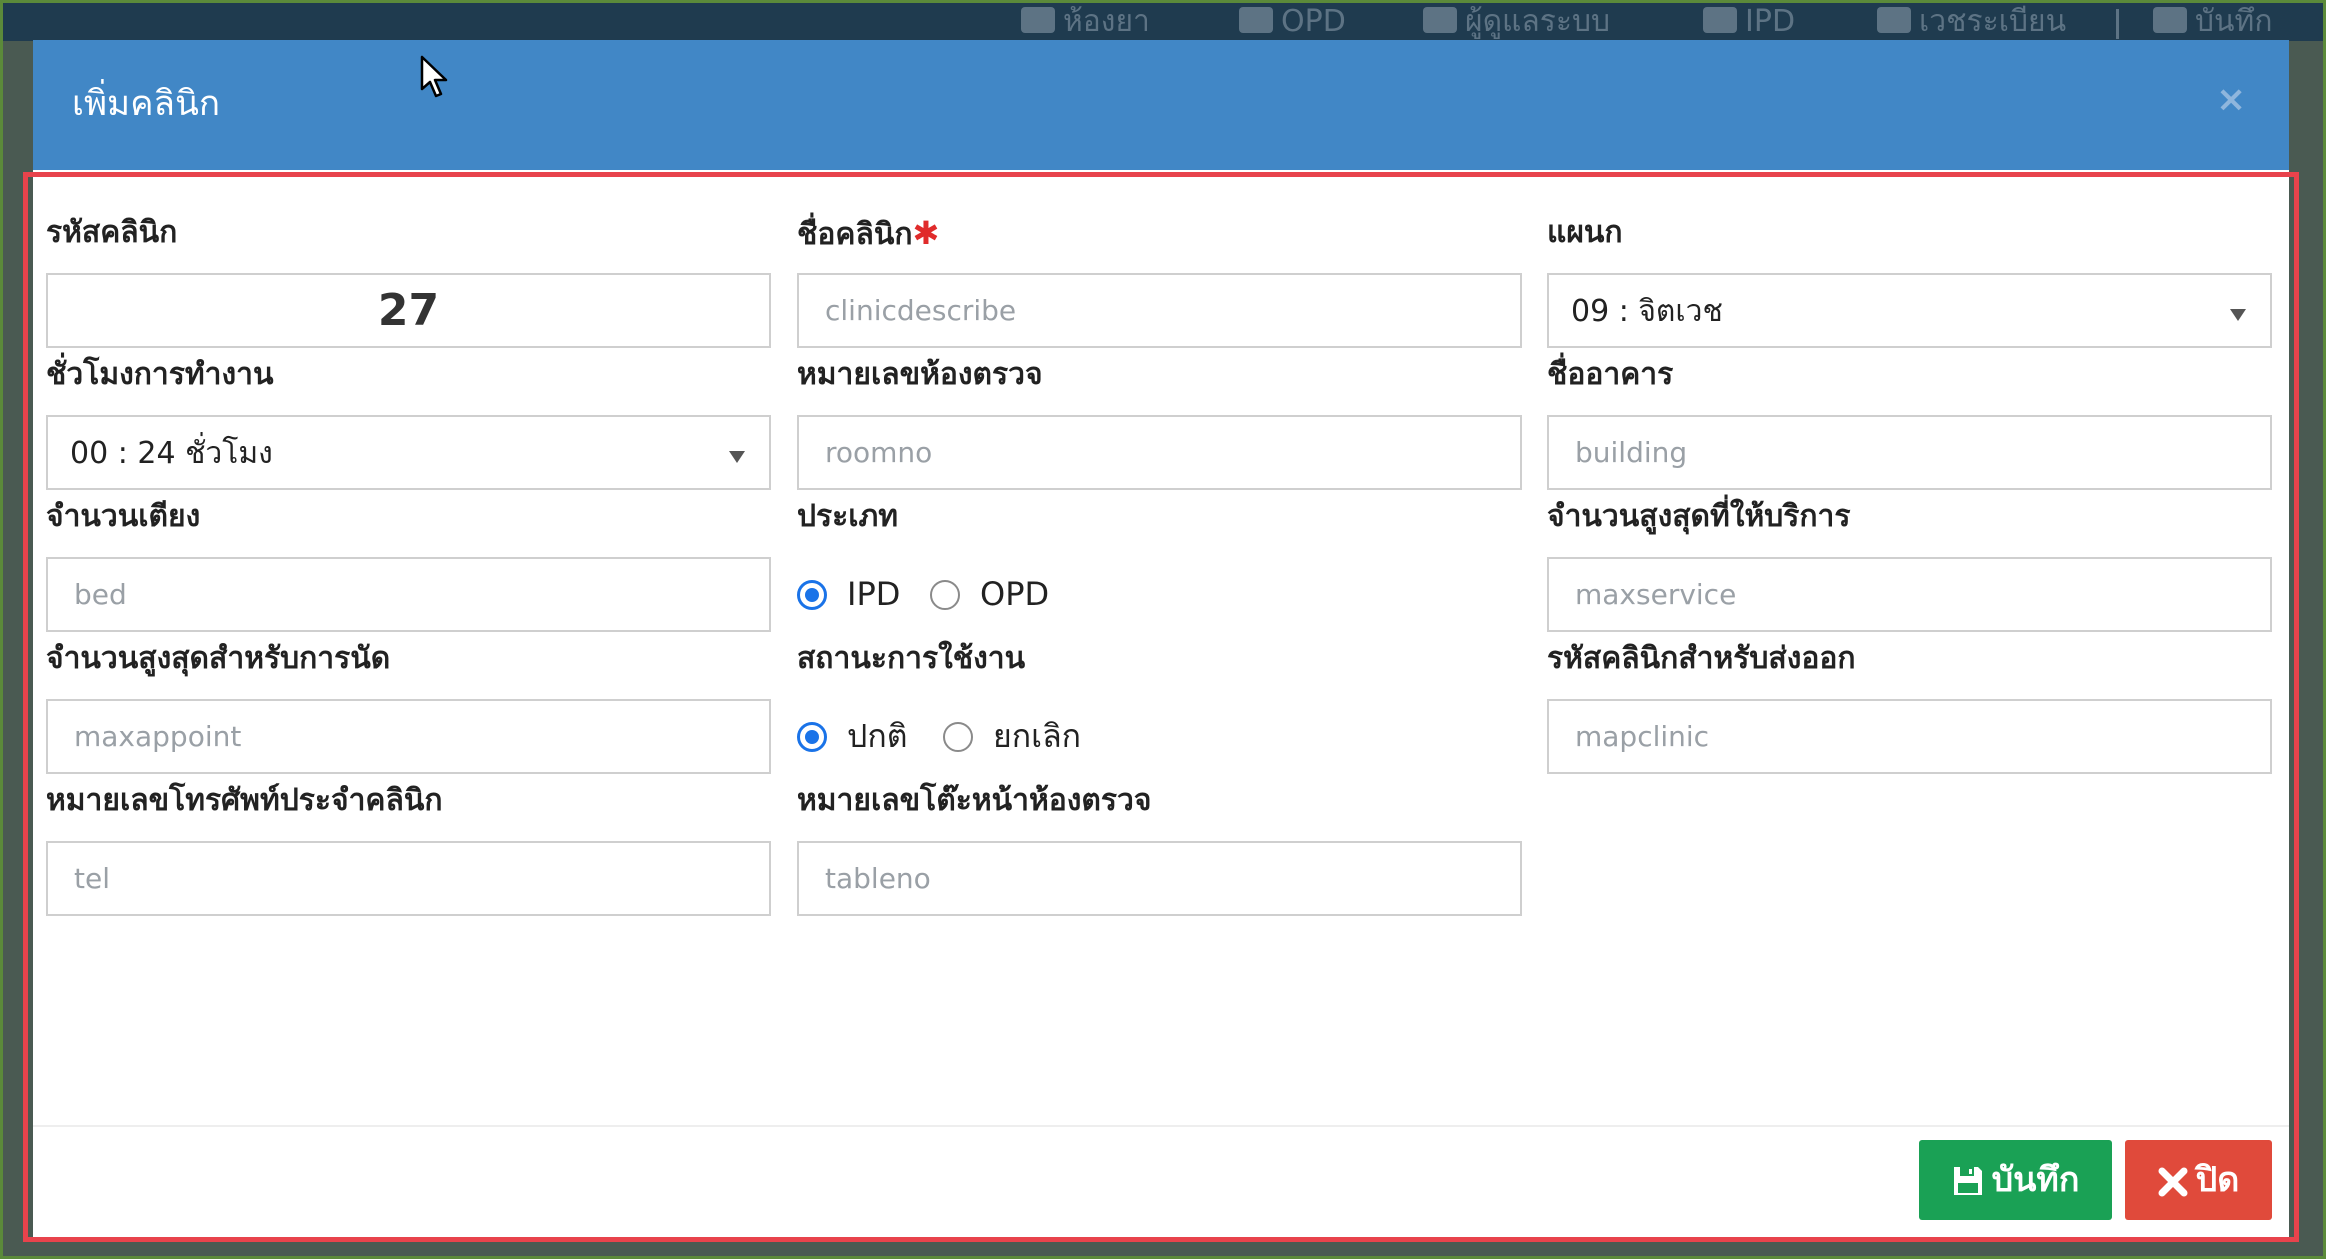 The width and height of the screenshot is (2326, 1259). Describe the element at coordinates (1720, 20) in the screenshot. I see `bed-icon` at that location.